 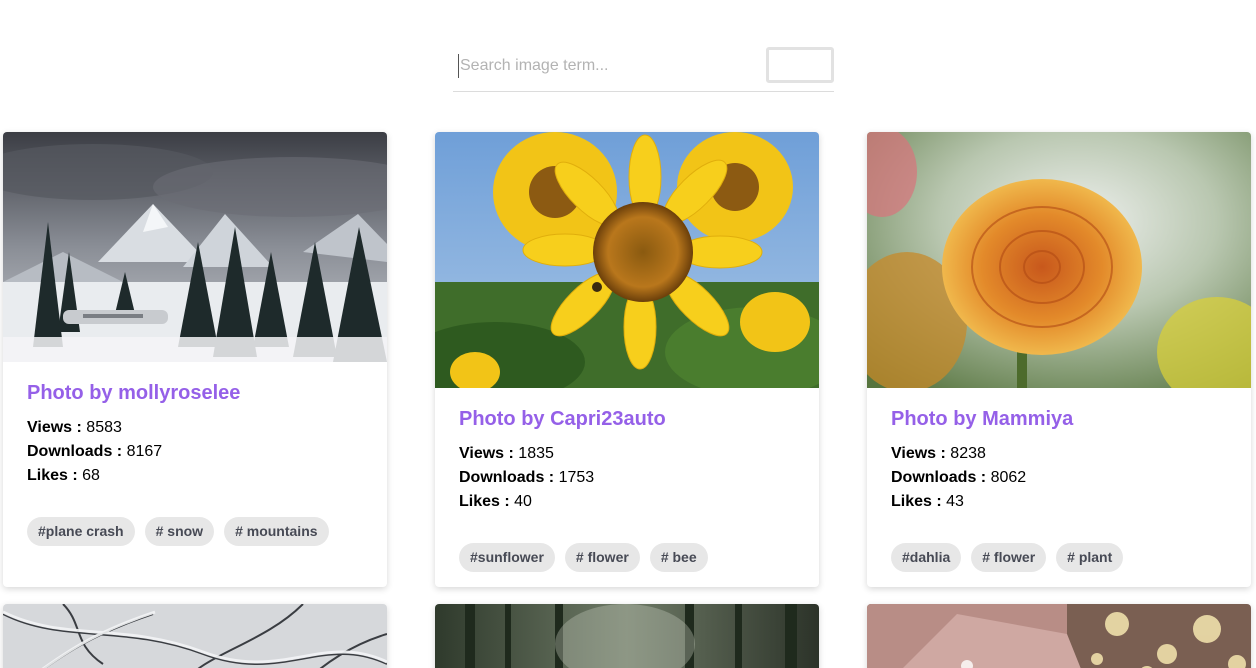 What do you see at coordinates (507, 557) in the screenshot?
I see `tag-badge: #sunflower` at bounding box center [507, 557].